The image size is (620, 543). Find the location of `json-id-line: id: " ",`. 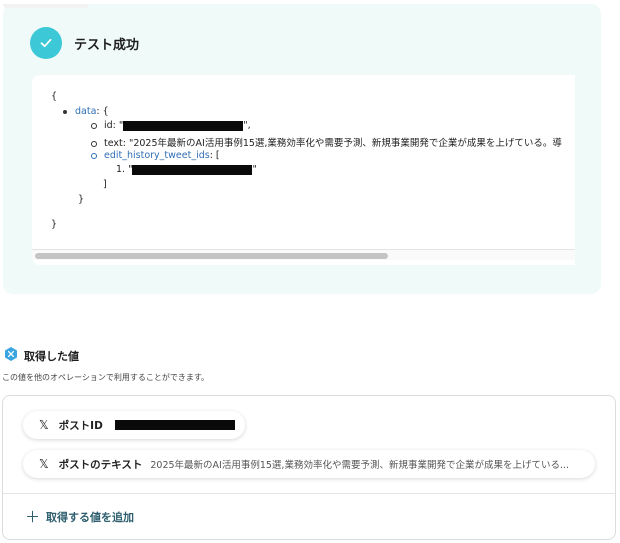

json-id-line: id: " ", is located at coordinates (171, 125).